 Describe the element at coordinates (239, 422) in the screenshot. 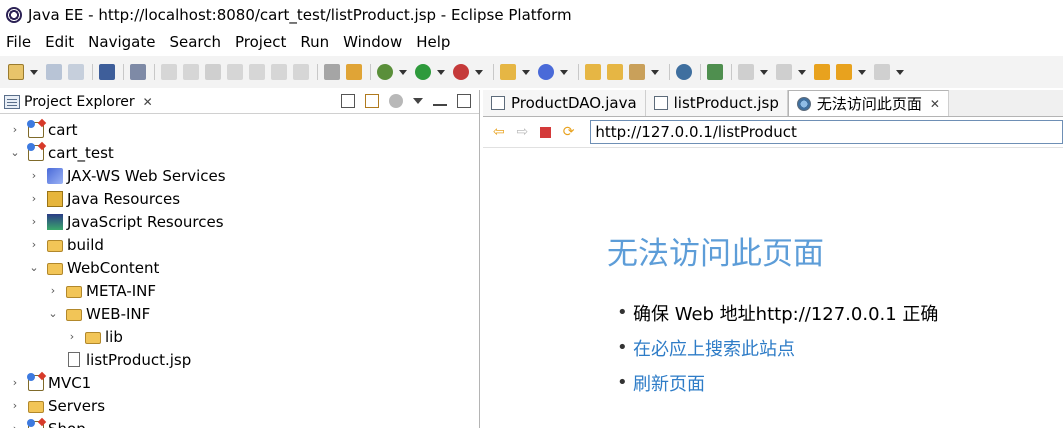

I see `tree-item-shop: › Shop` at that location.